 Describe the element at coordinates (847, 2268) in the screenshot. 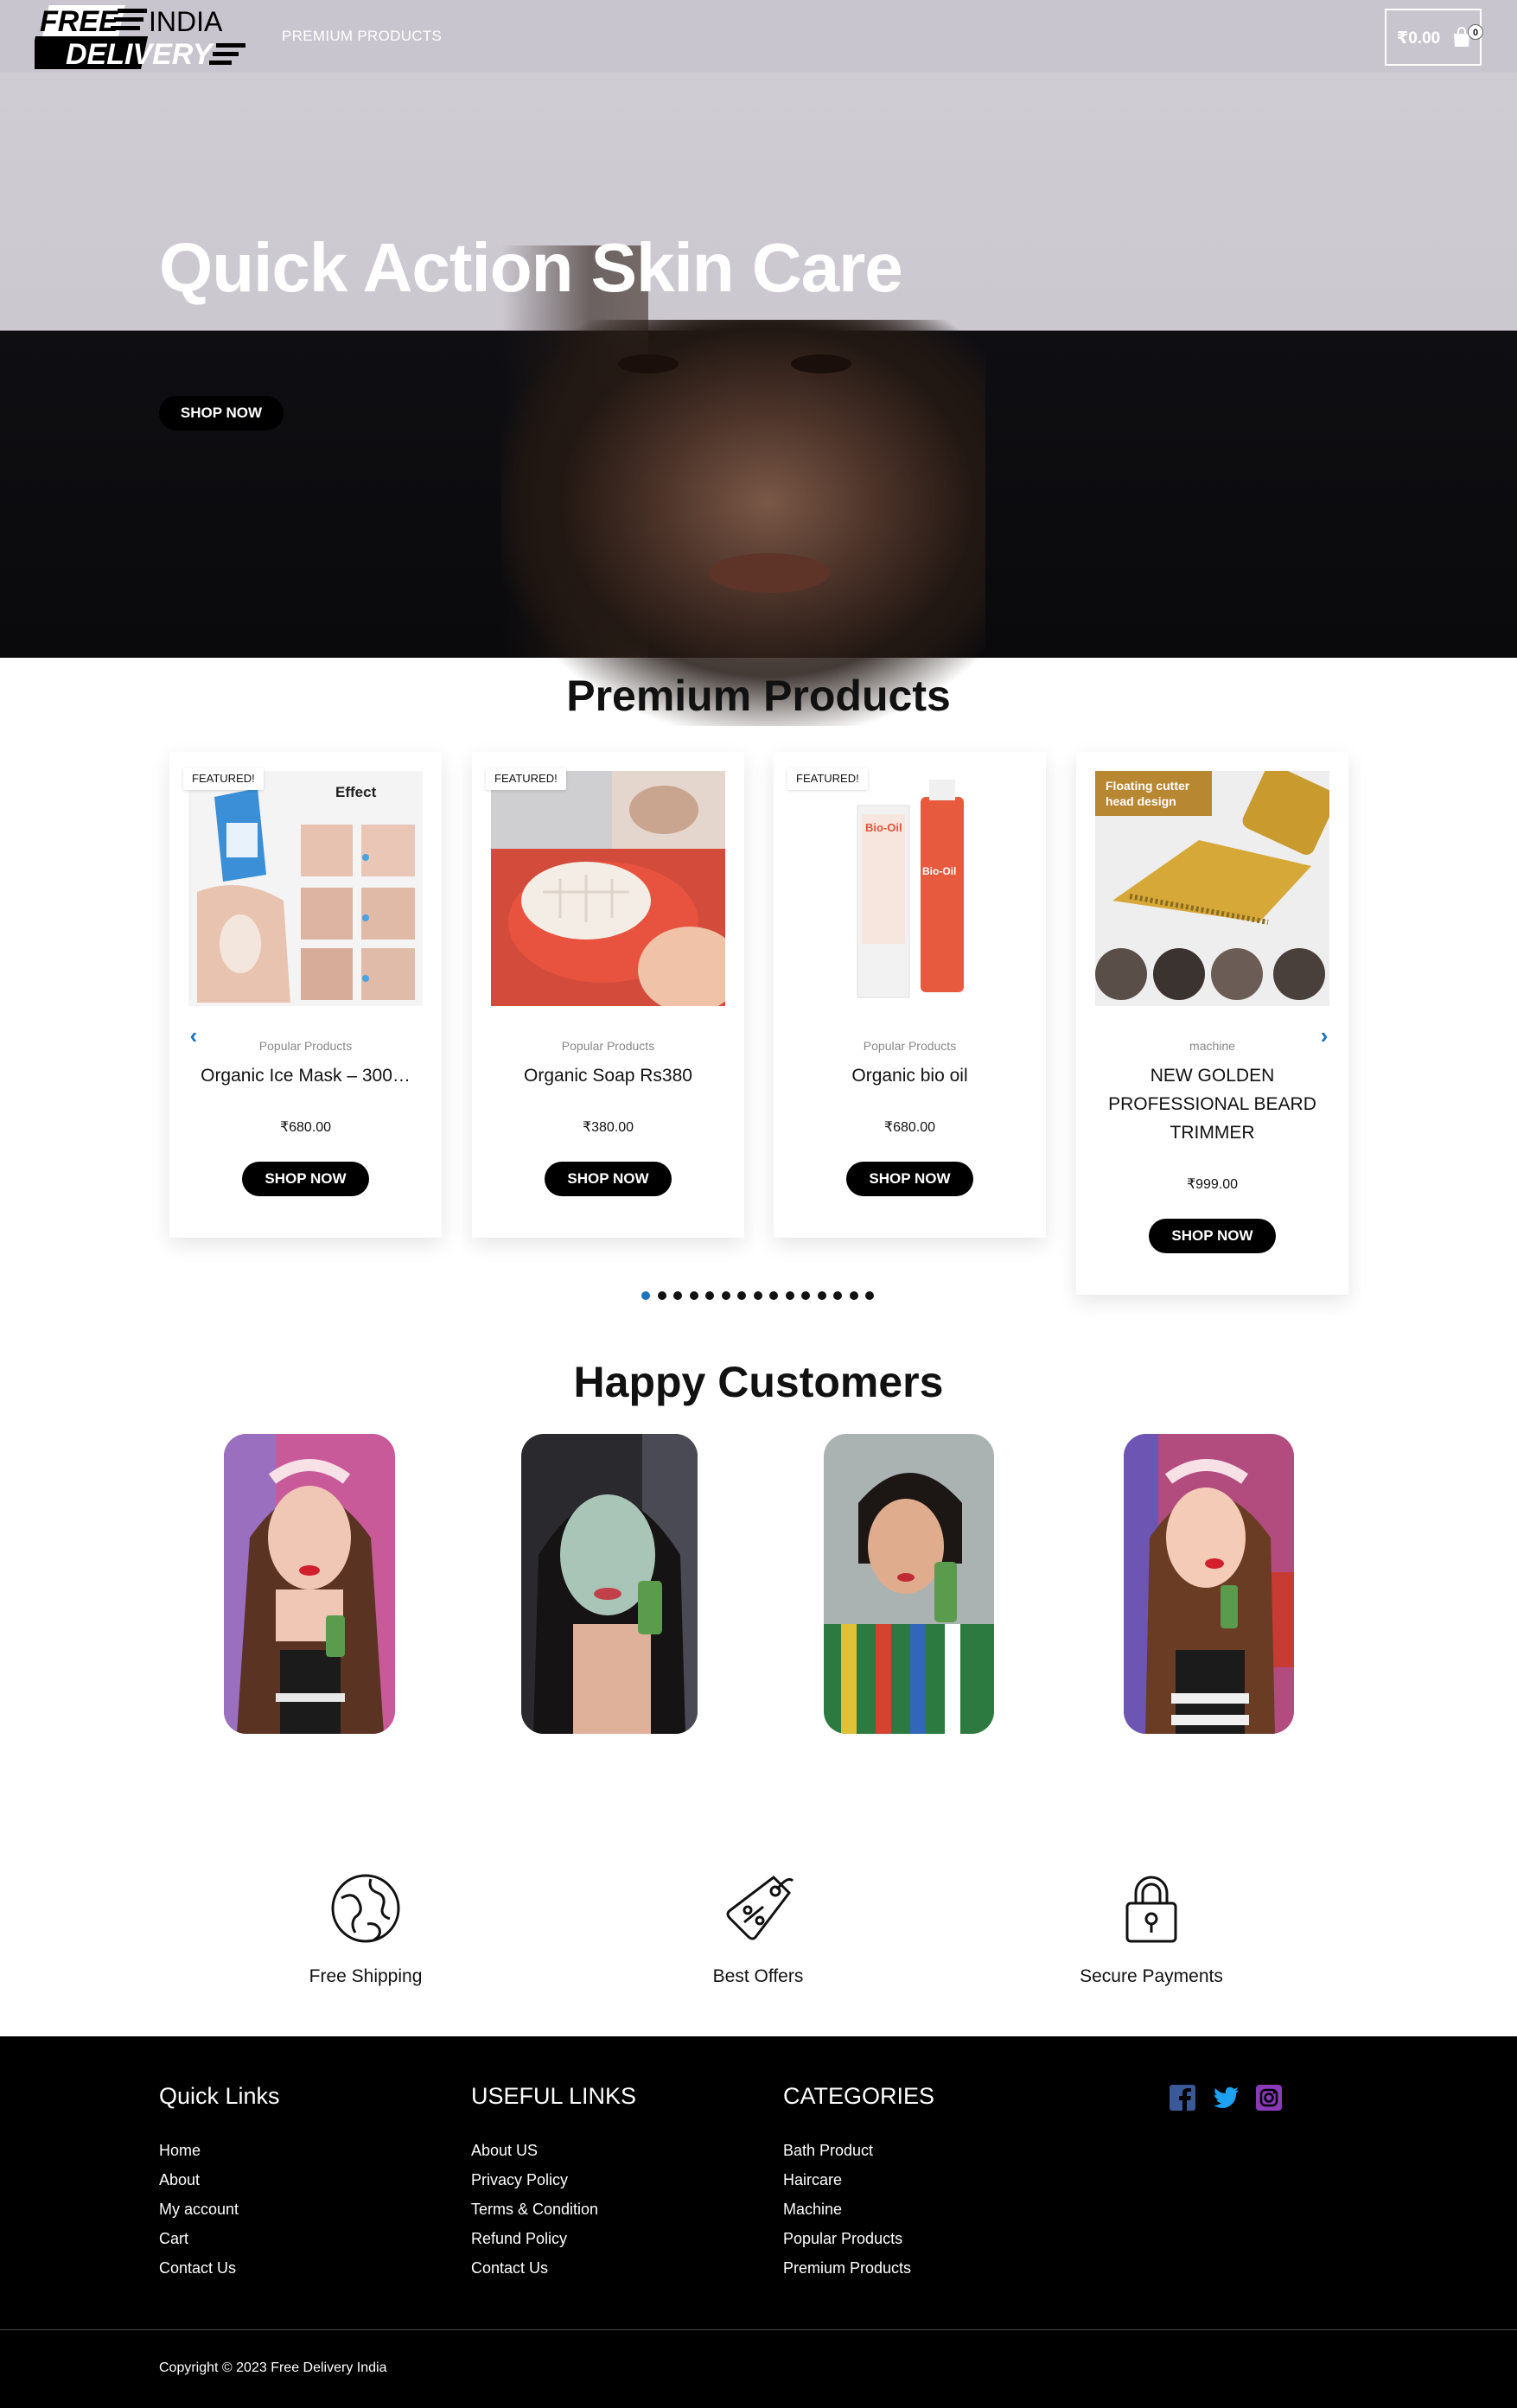

I see `footer-category-premium-products: Premium Products` at that location.